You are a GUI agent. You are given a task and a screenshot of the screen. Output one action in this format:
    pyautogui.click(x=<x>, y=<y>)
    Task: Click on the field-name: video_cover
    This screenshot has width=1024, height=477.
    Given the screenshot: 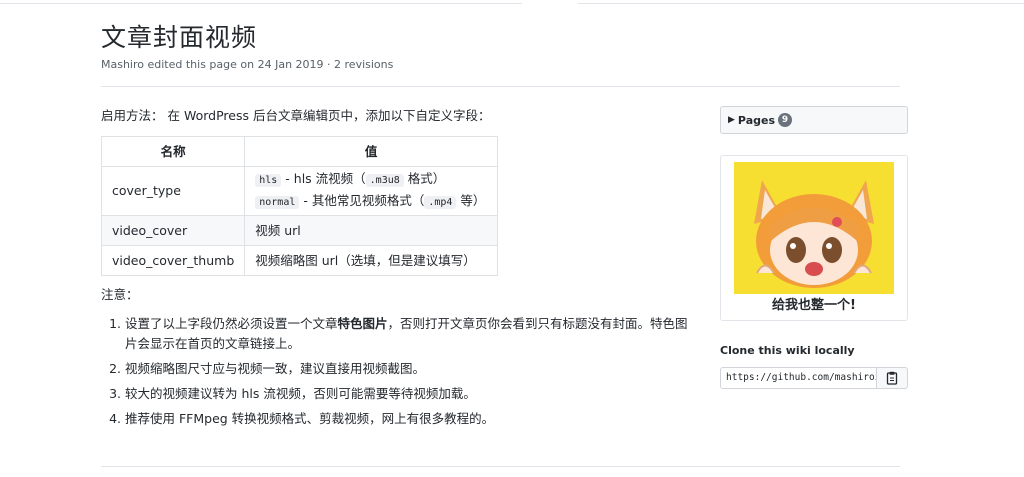 What is the action you would take?
    pyautogui.click(x=173, y=230)
    